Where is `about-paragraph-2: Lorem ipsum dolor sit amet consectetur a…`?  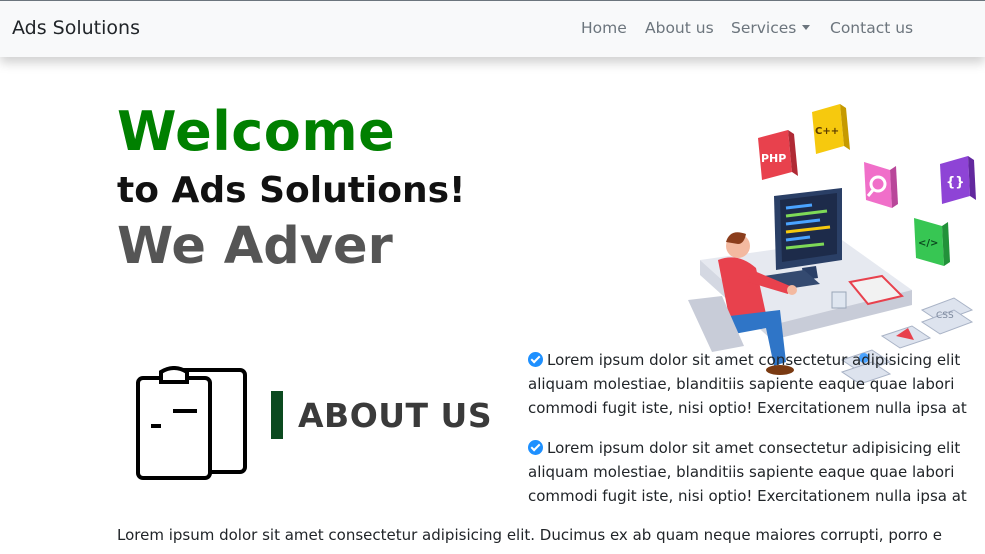 about-paragraph-2: Lorem ipsum dolor sit amet consectetur a… is located at coordinates (756, 472).